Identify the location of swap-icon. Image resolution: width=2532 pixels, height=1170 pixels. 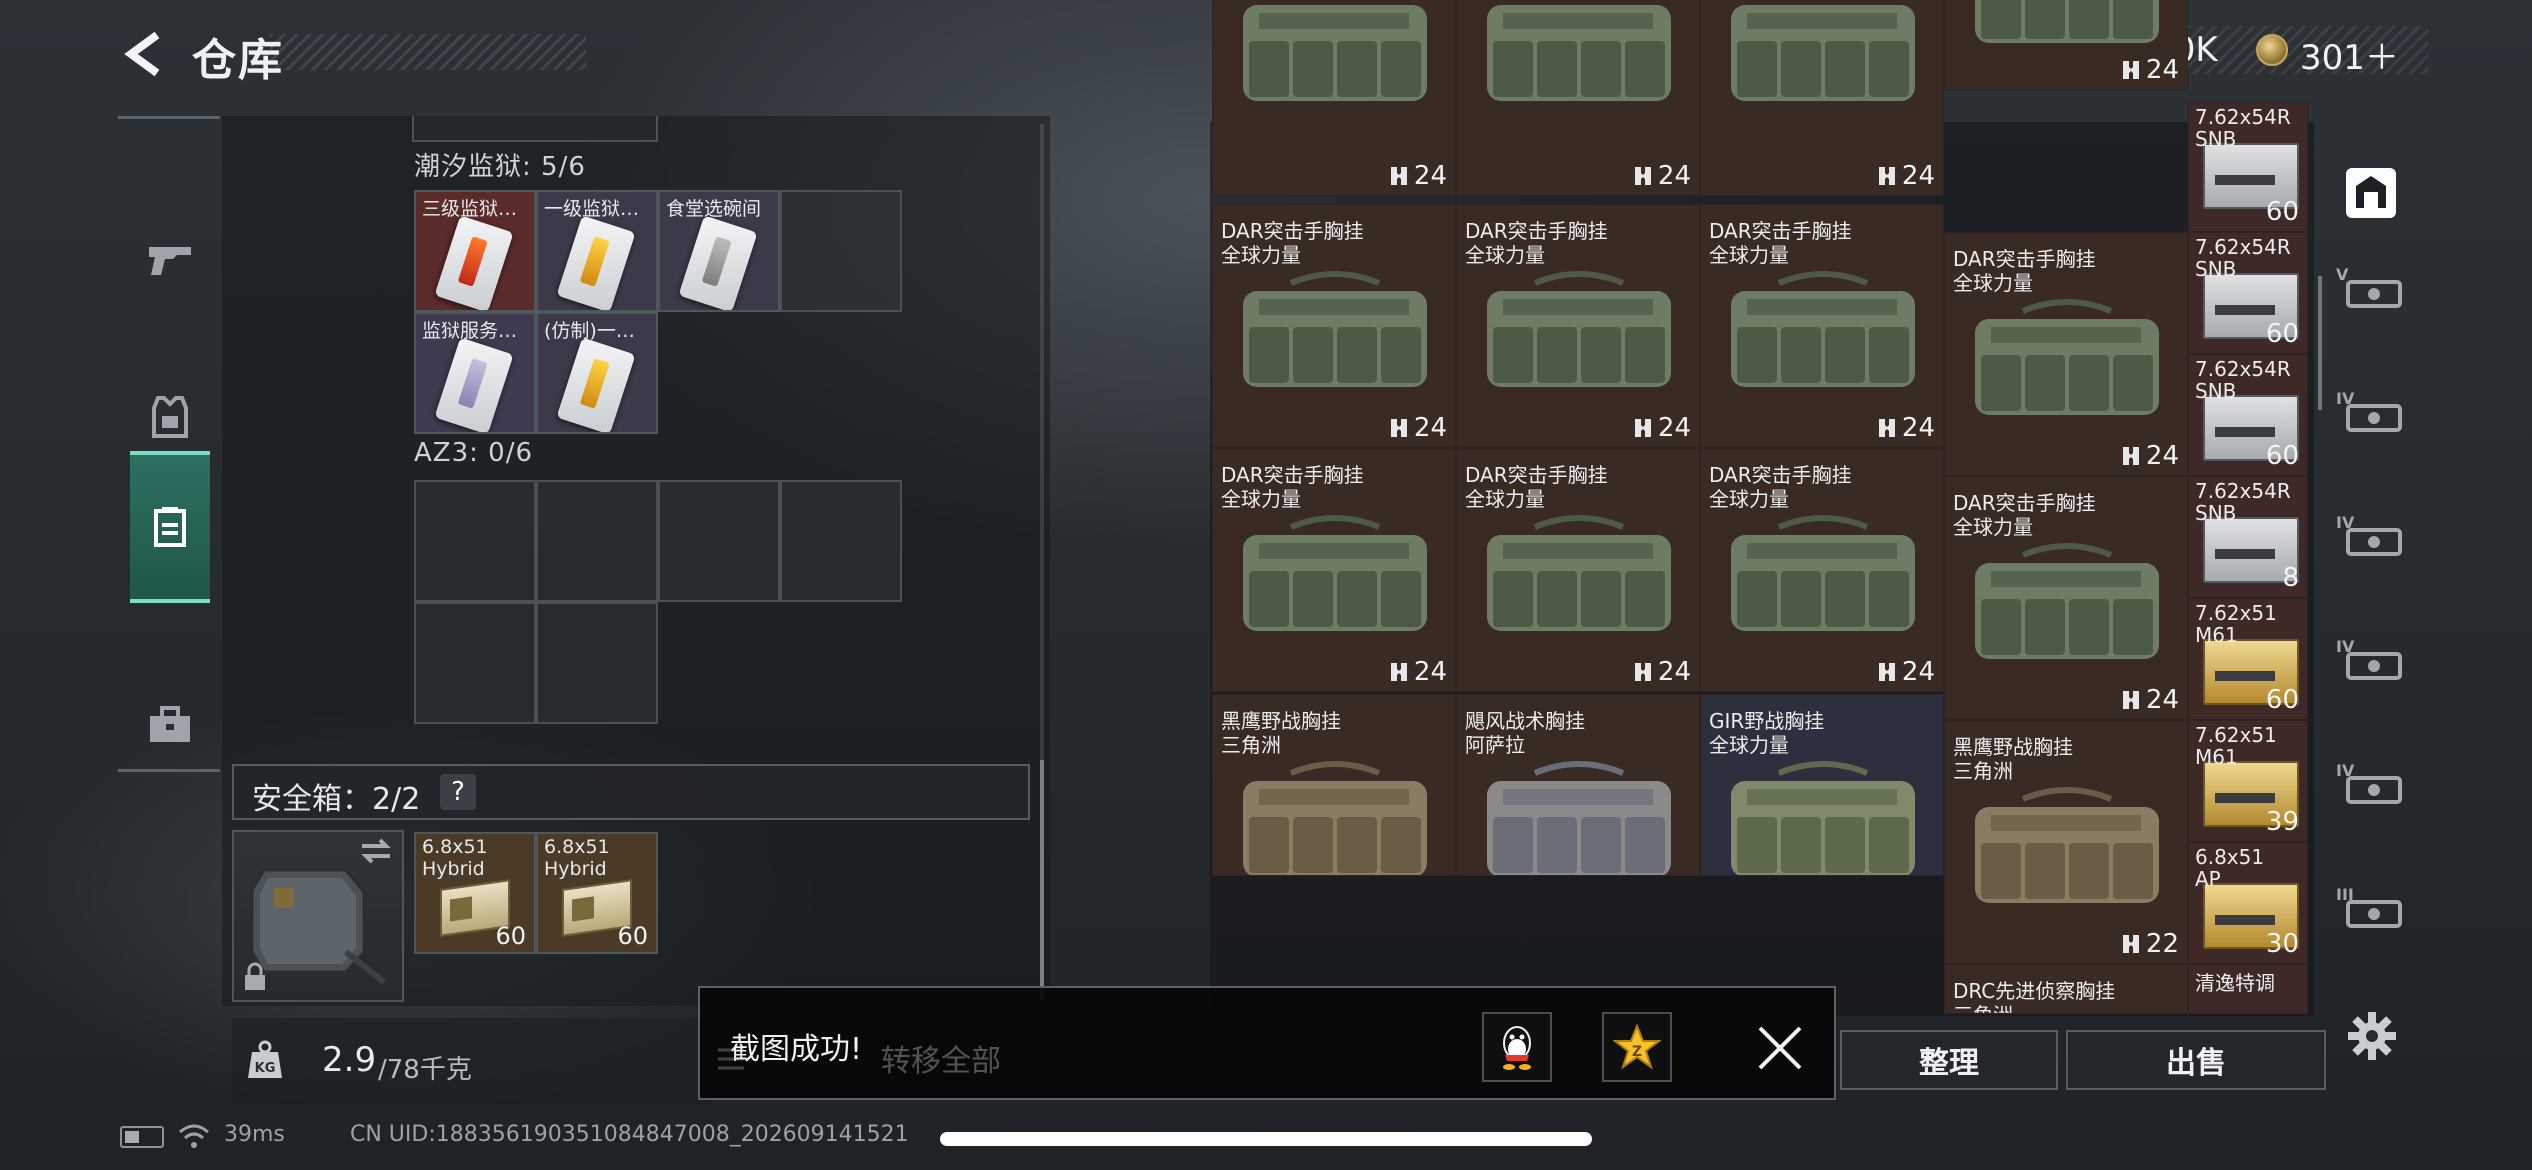
(376, 851).